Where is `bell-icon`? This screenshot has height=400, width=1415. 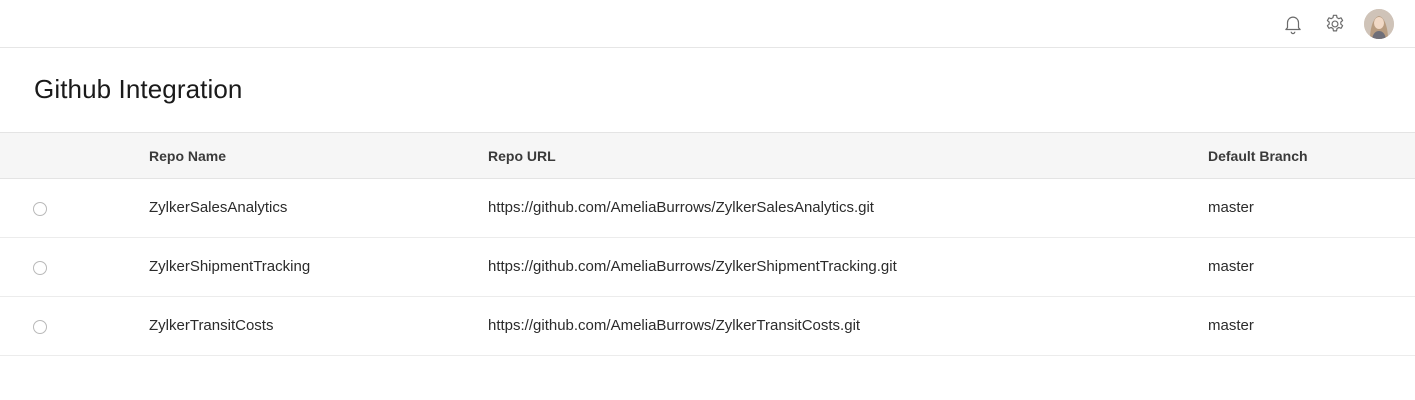
bell-icon is located at coordinates (1293, 24).